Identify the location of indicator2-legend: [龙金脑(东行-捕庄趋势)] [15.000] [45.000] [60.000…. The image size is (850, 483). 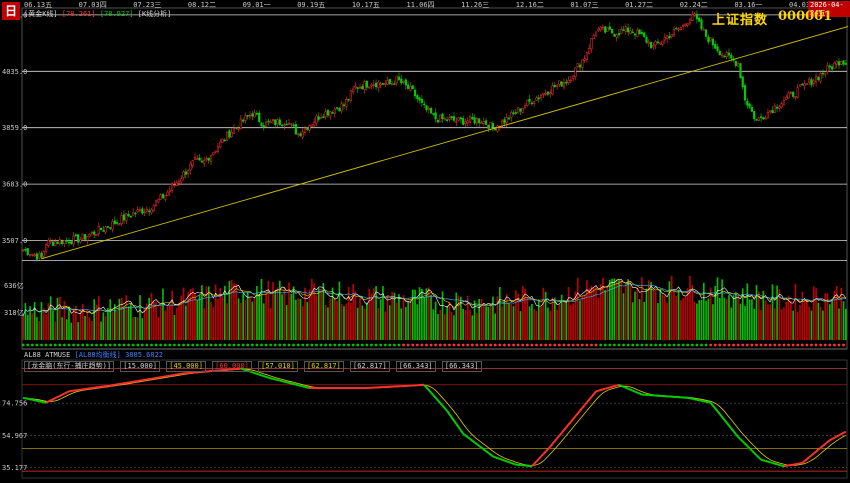
(254, 366).